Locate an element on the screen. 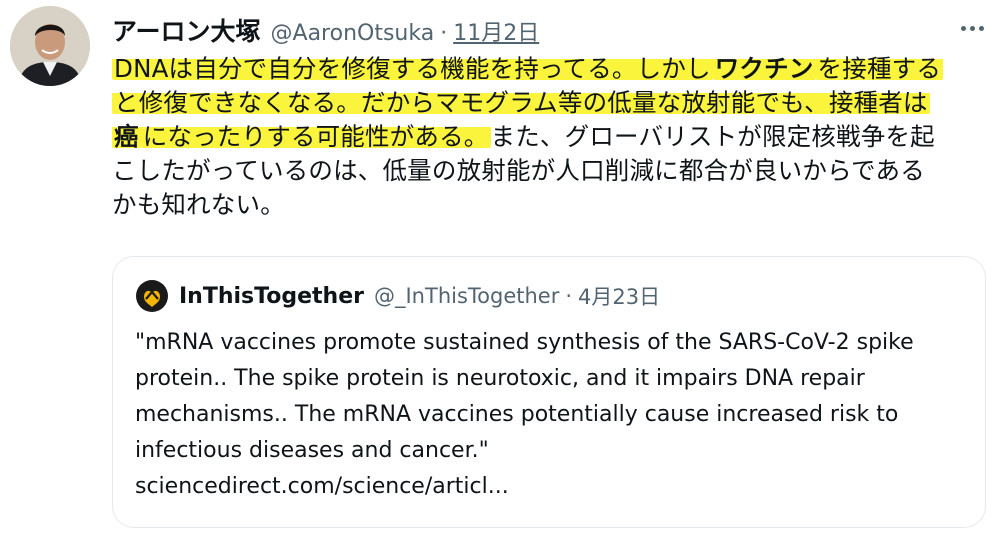 The width and height of the screenshot is (1000, 534). highlighted-text: と修復できなくなる。だからマモグラム等の低量な放射能でも、接種者は is located at coordinates (521, 102).